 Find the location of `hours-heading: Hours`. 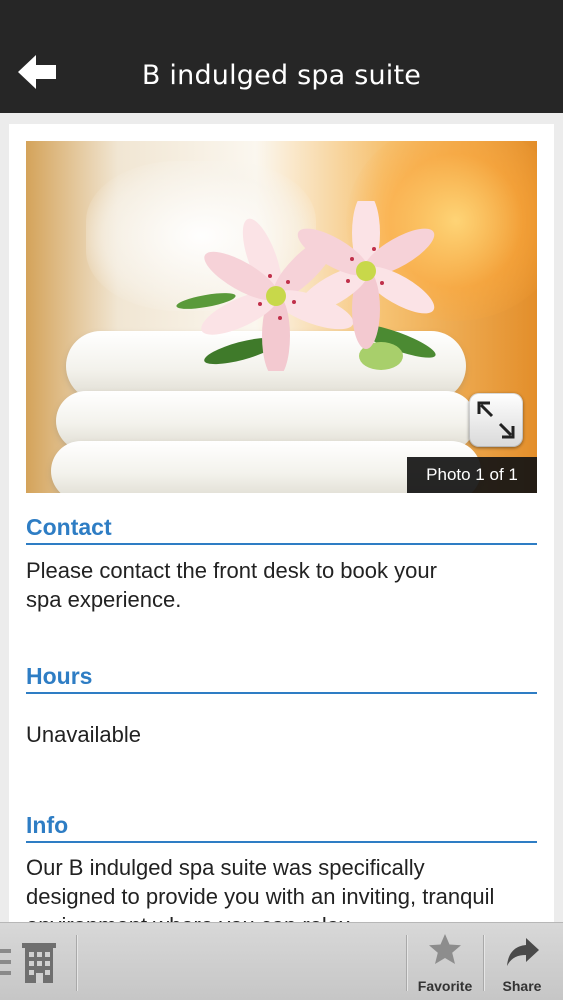

hours-heading: Hours is located at coordinates (281, 678).